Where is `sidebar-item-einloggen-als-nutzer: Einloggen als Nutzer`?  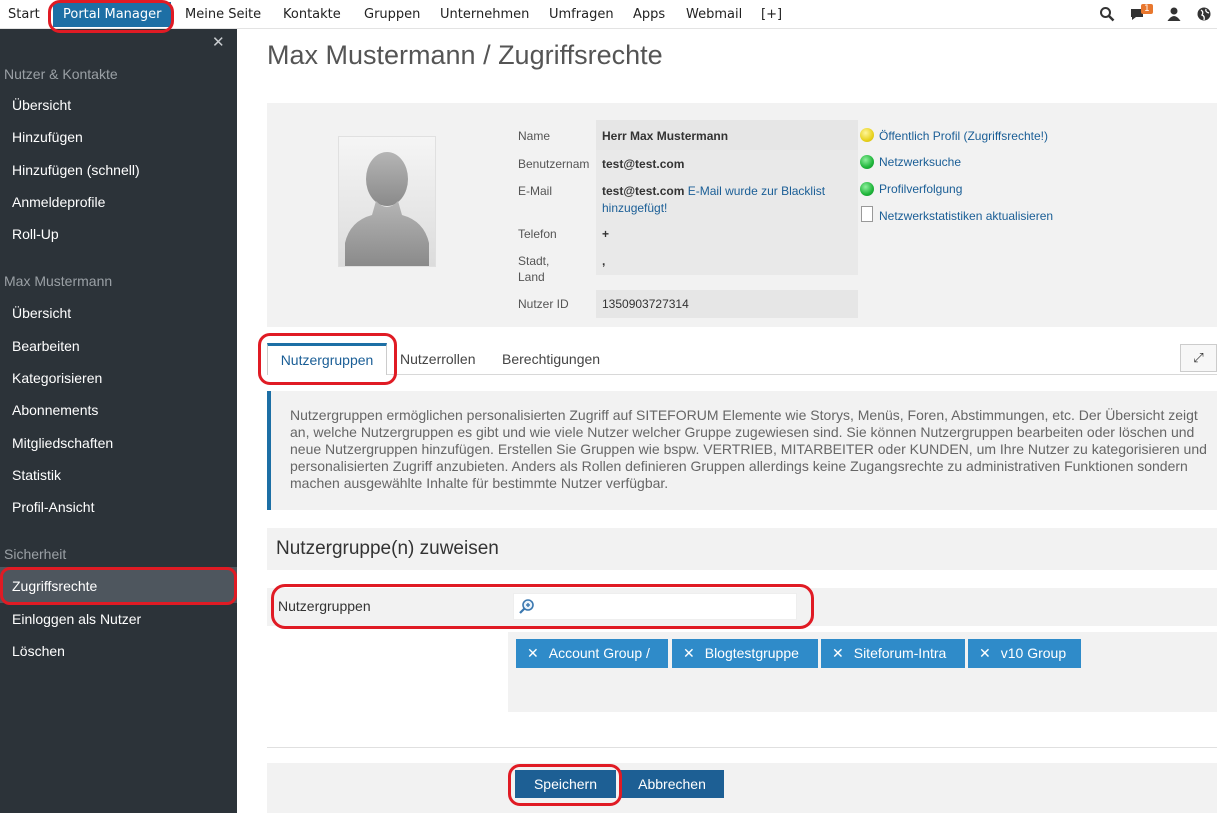
sidebar-item-einloggen-als-nutzer: Einloggen als Nutzer is located at coordinates (76, 619).